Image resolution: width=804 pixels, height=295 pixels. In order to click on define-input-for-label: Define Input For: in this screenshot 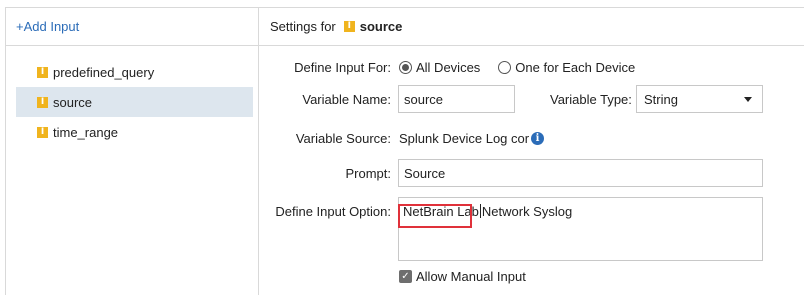, I will do `click(342, 67)`.